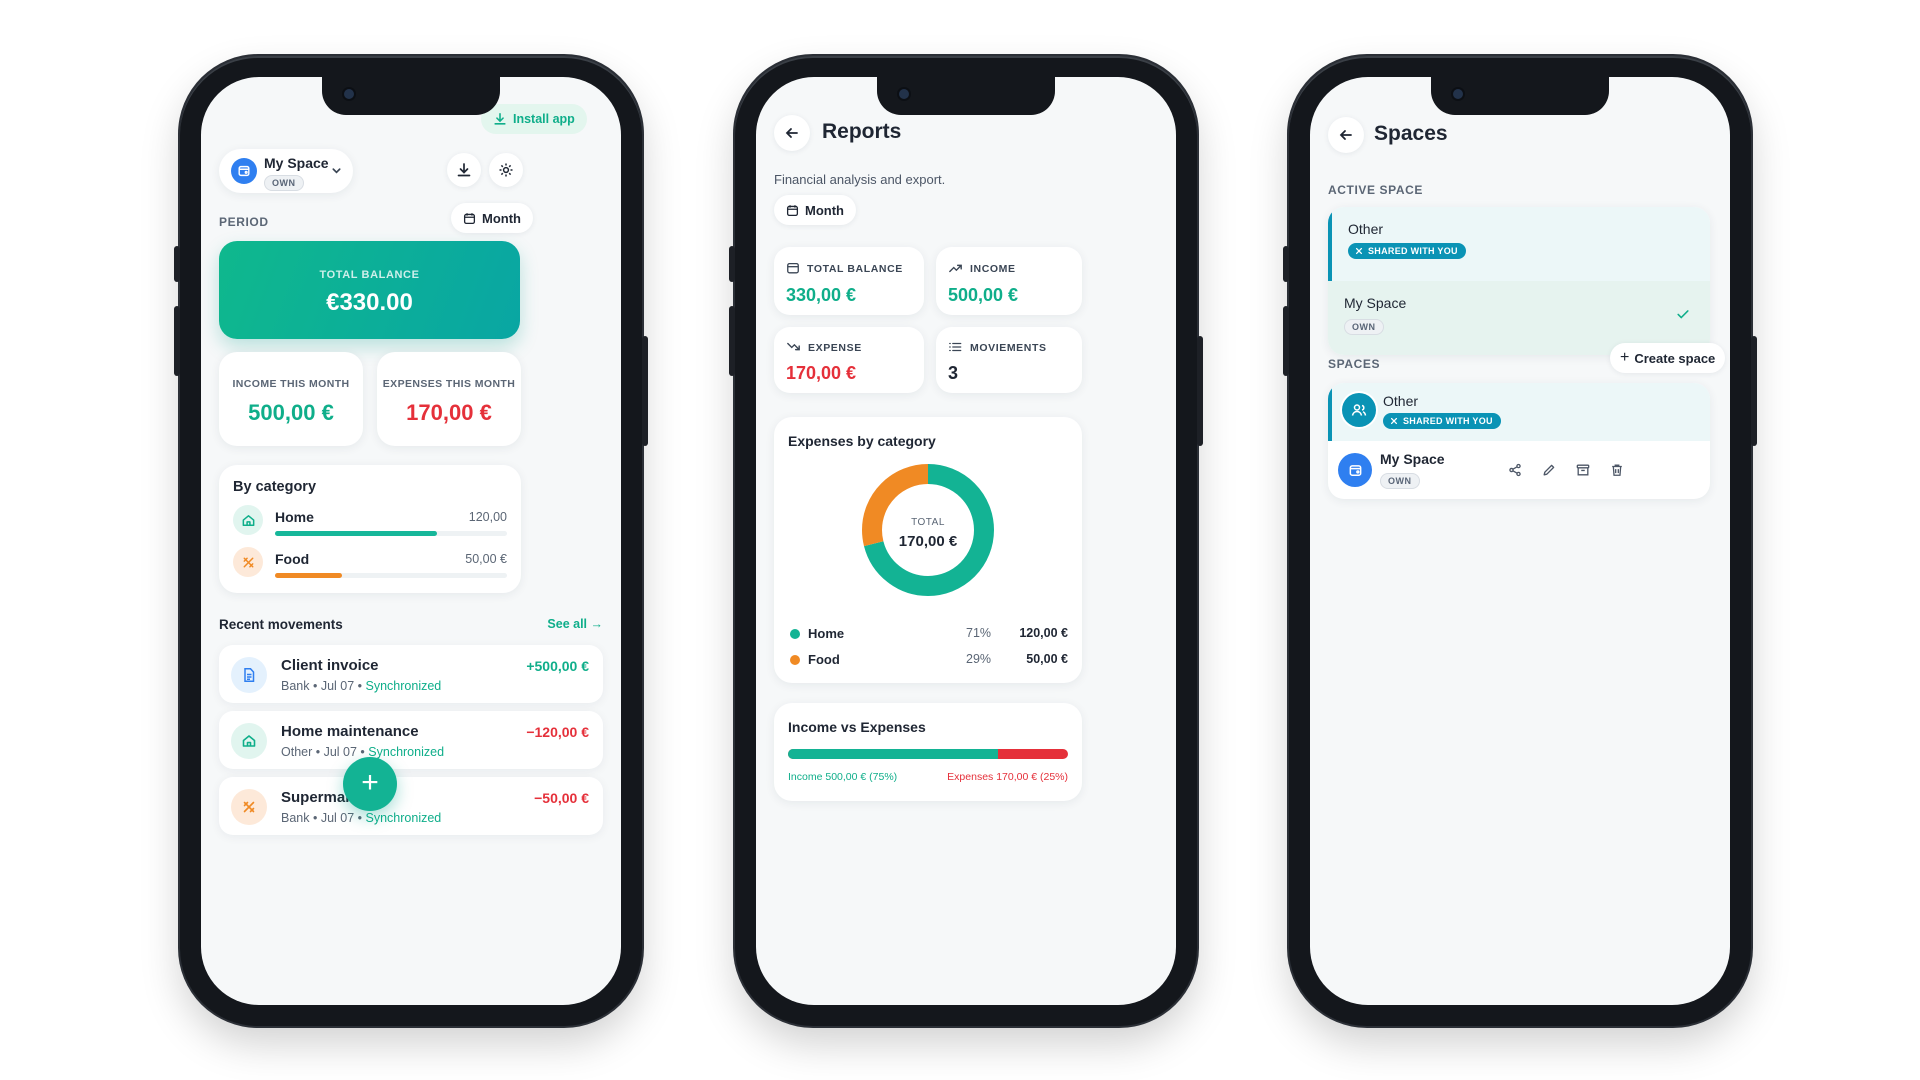 This screenshot has width=1920, height=1080. What do you see at coordinates (449, 399) in the screenshot?
I see `expenses-card: EXPENSES THIS MONTH 170,00 €` at bounding box center [449, 399].